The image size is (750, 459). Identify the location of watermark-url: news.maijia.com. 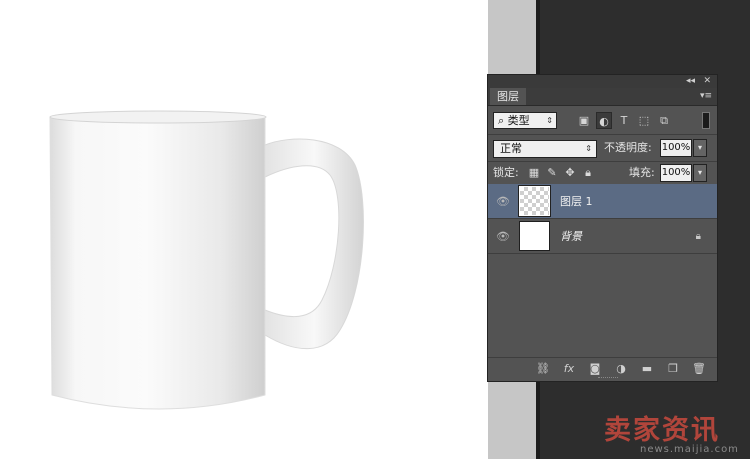
(689, 449).